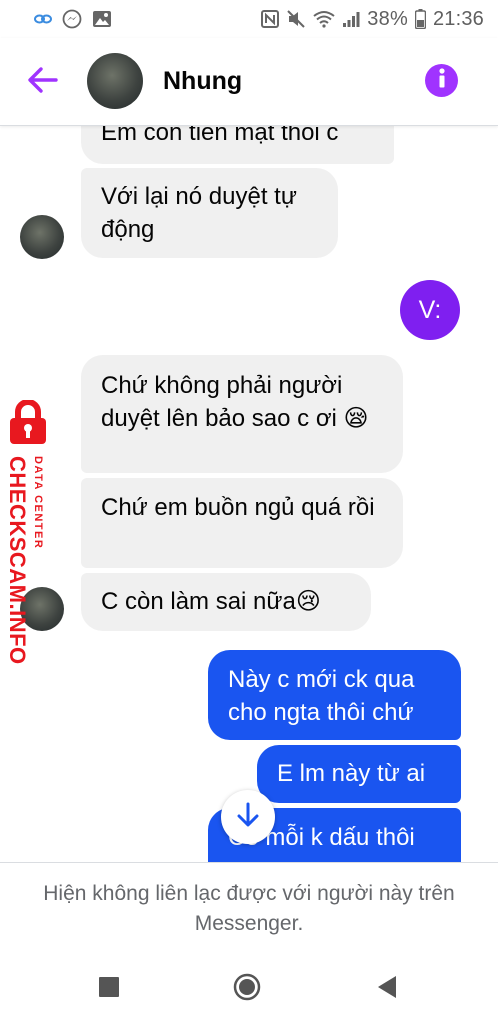  Describe the element at coordinates (211, 601) in the screenshot. I see `message-text: C còn làm sai nữa😢` at that location.